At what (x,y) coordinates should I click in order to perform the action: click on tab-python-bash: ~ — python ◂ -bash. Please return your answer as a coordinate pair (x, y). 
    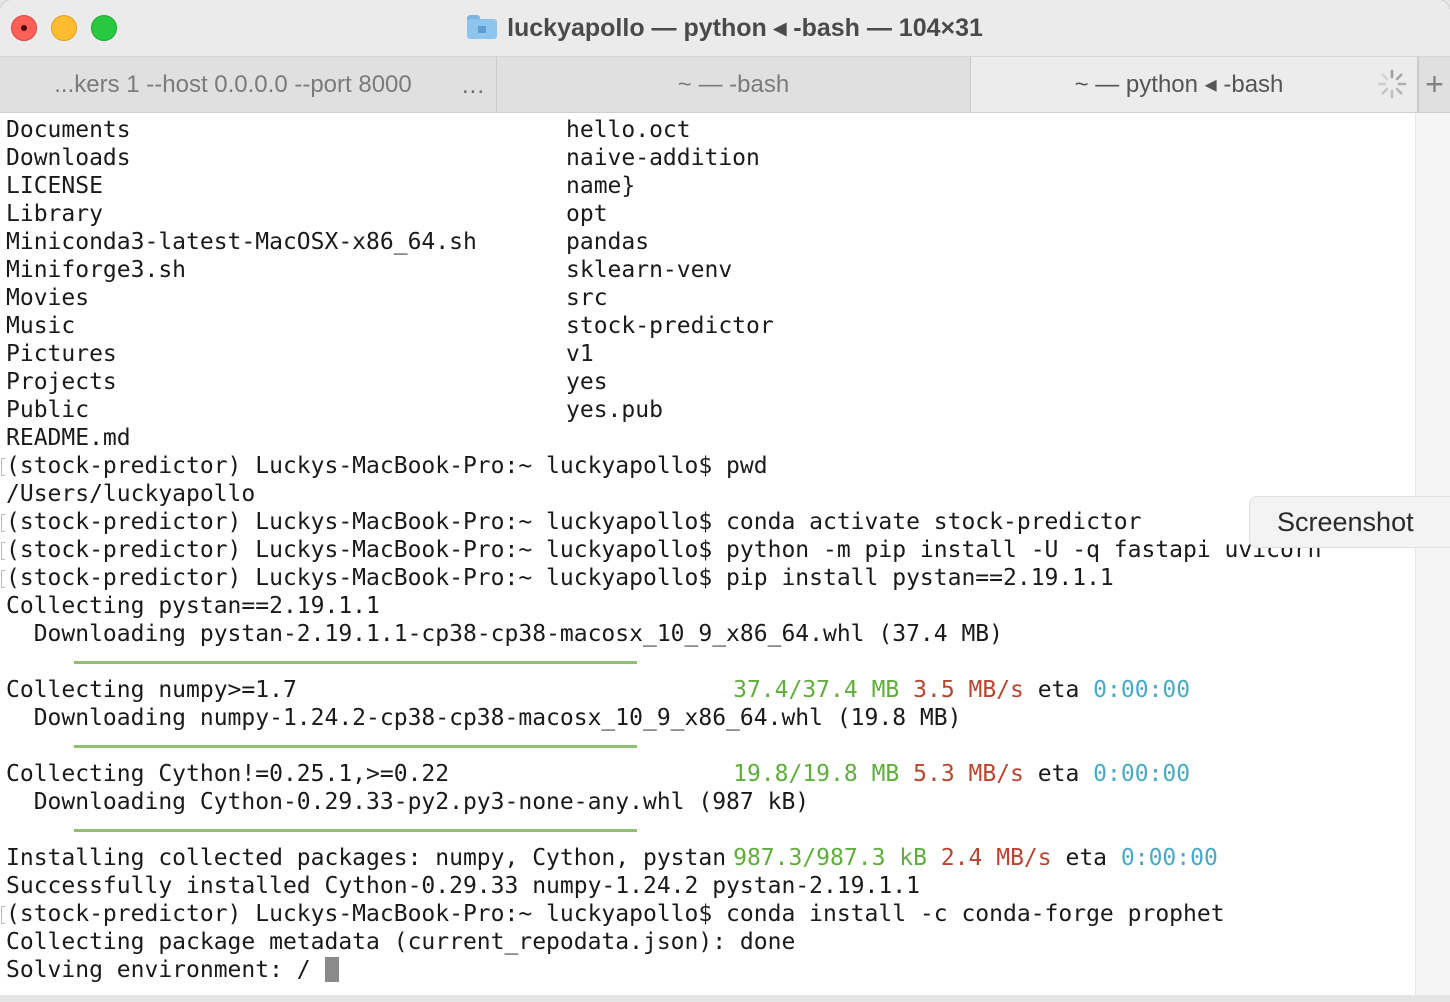
    Looking at the image, I should click on (1194, 84).